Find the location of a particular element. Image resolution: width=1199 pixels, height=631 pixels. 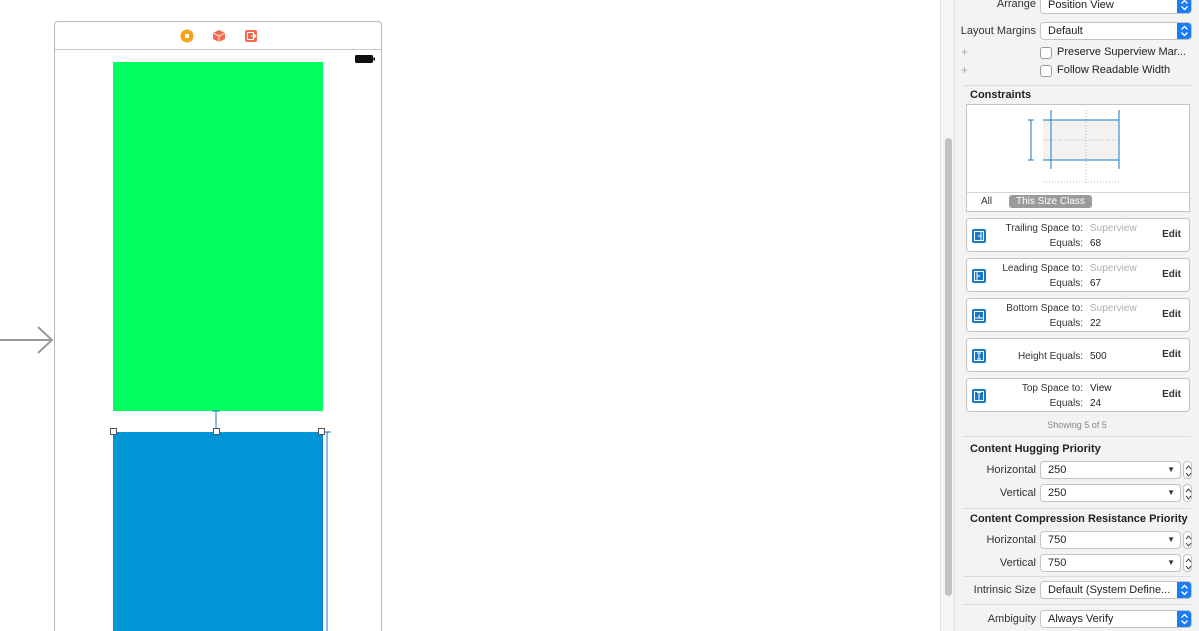

inspector-scrollbar is located at coordinates (947, 315).